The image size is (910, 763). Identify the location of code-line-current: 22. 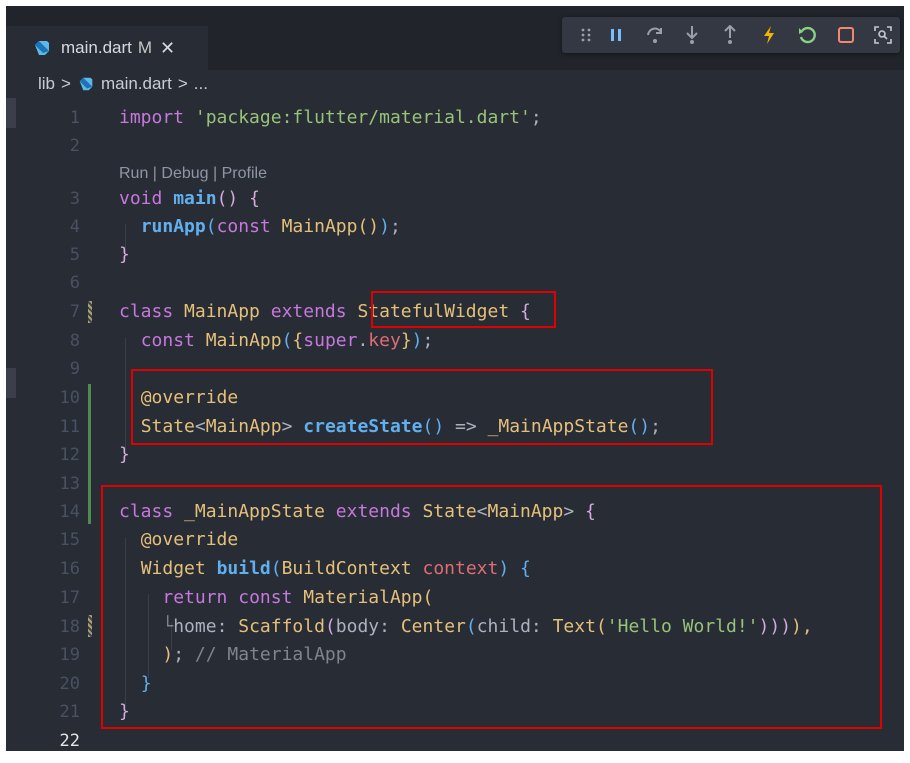
(455, 739).